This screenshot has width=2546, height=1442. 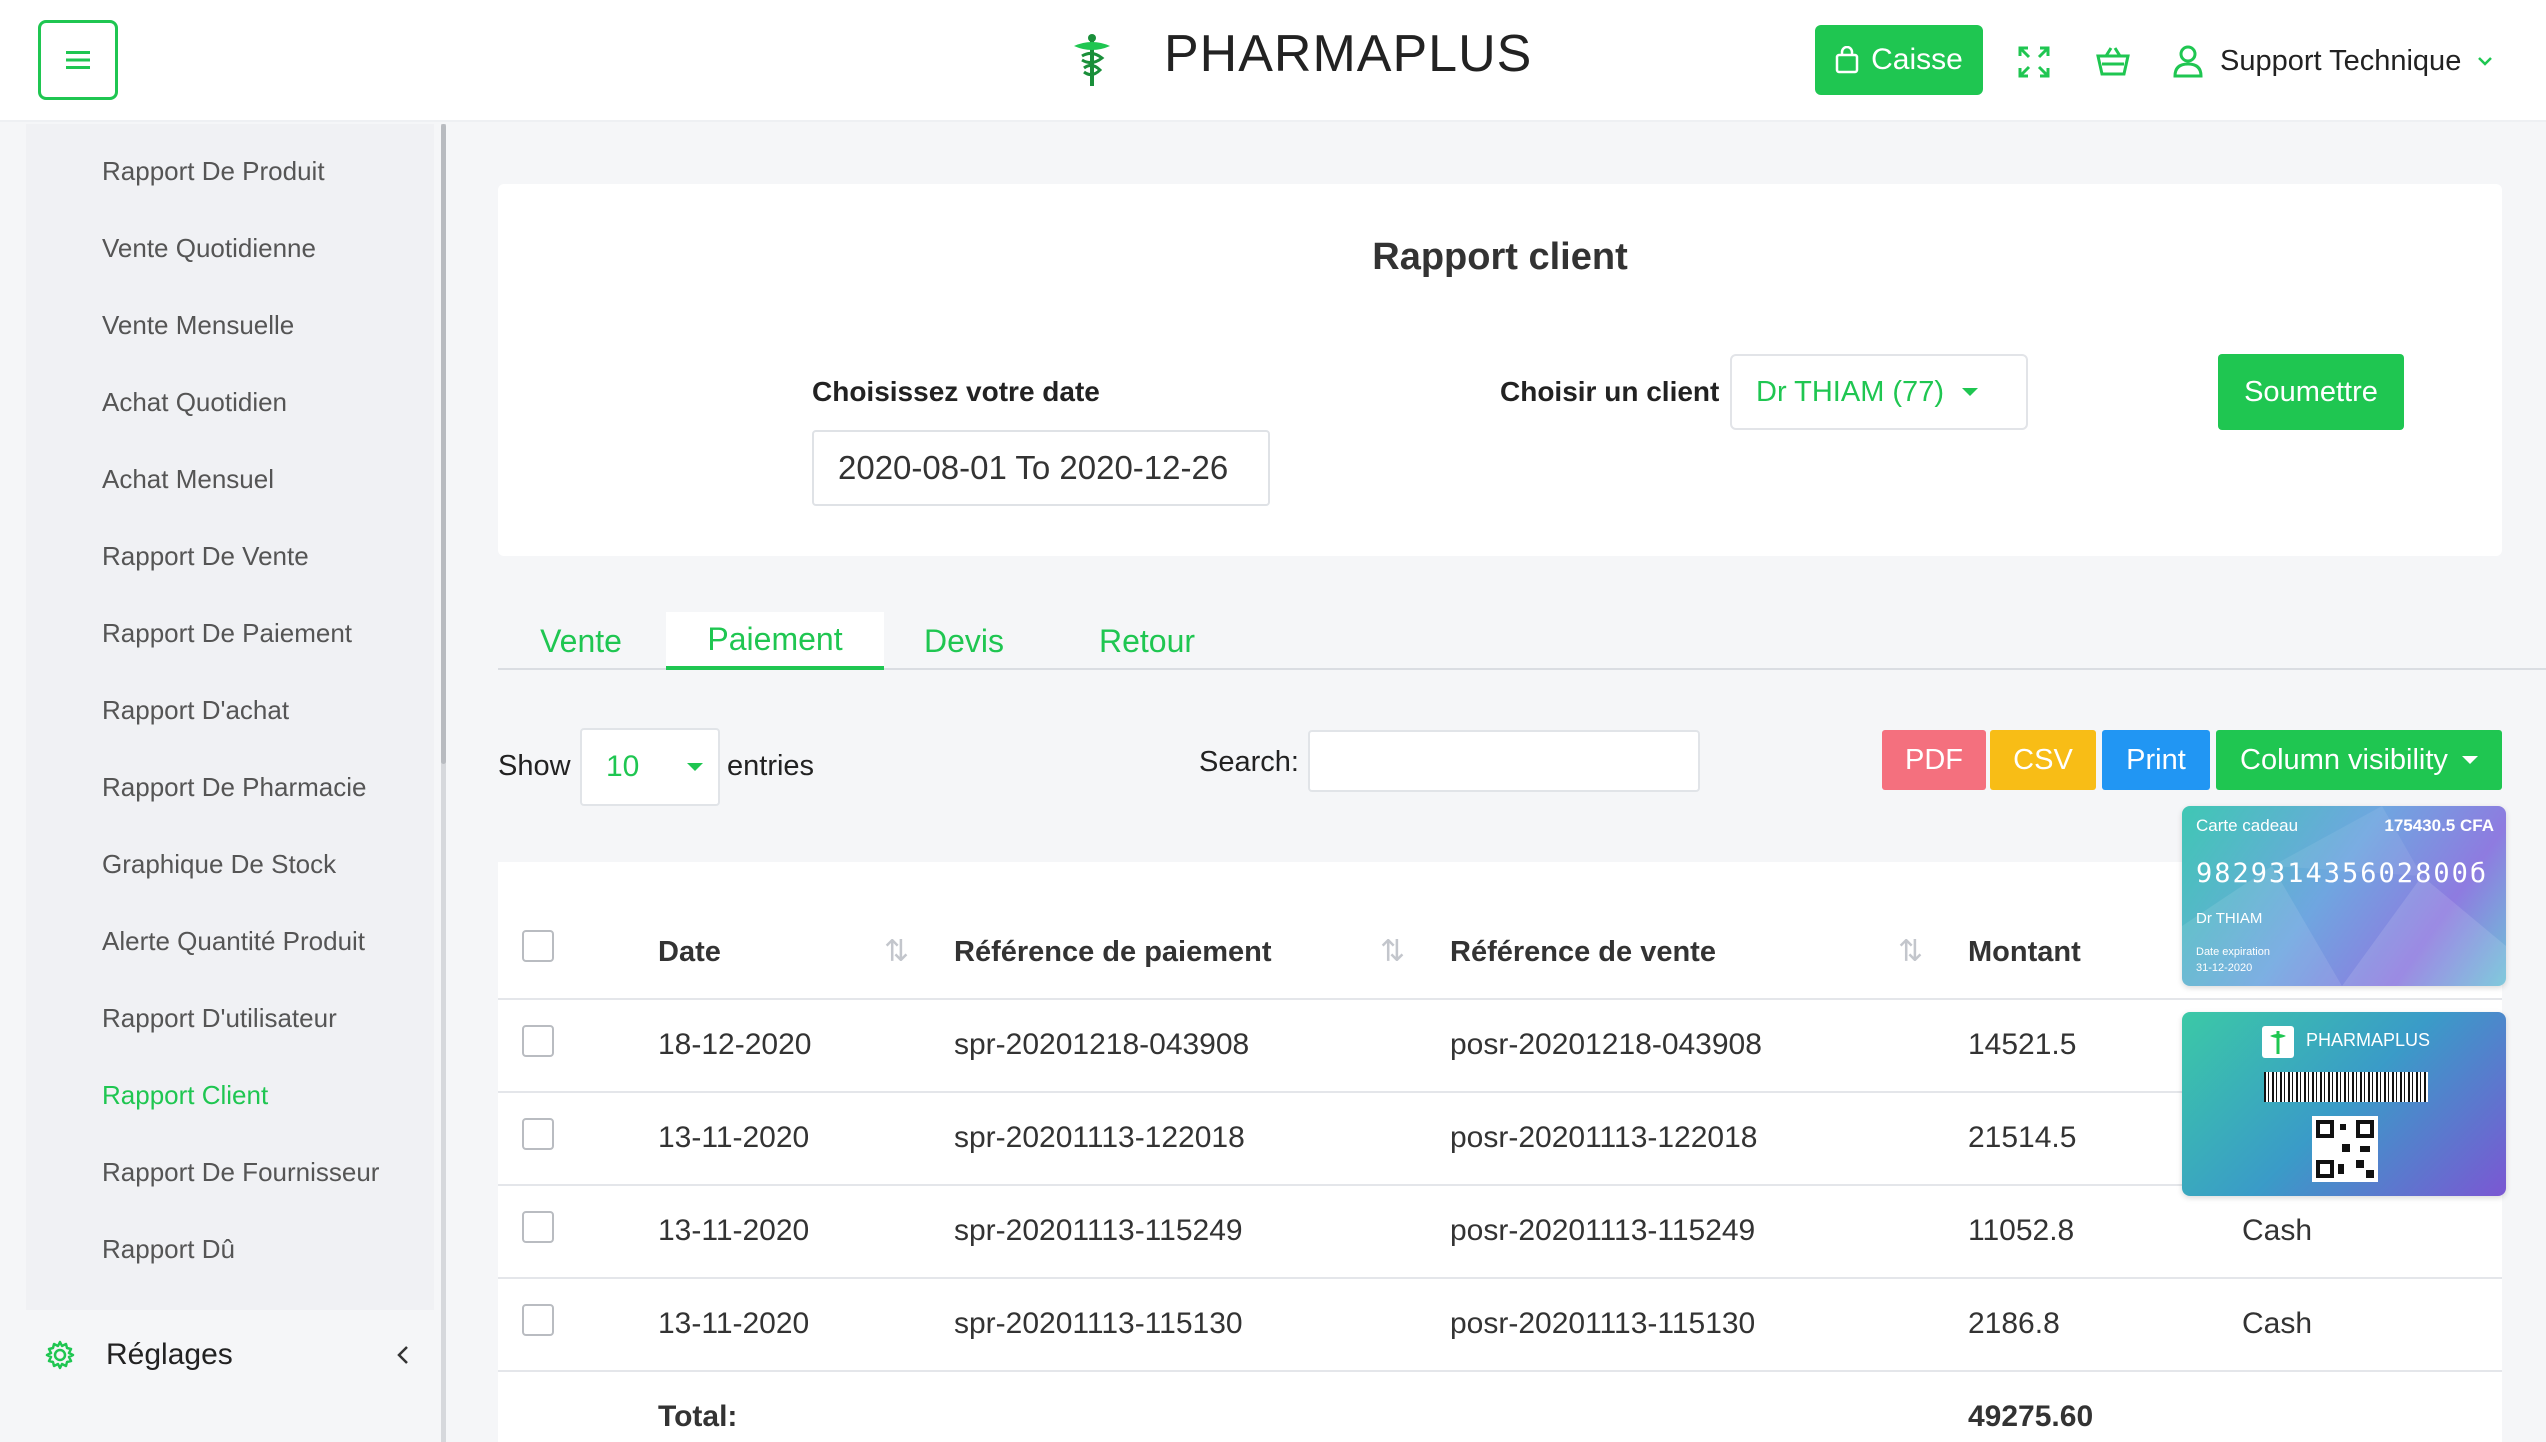 What do you see at coordinates (1102, 1044) in the screenshot?
I see `cell-payment-ref: spr-20201218-043908` at bounding box center [1102, 1044].